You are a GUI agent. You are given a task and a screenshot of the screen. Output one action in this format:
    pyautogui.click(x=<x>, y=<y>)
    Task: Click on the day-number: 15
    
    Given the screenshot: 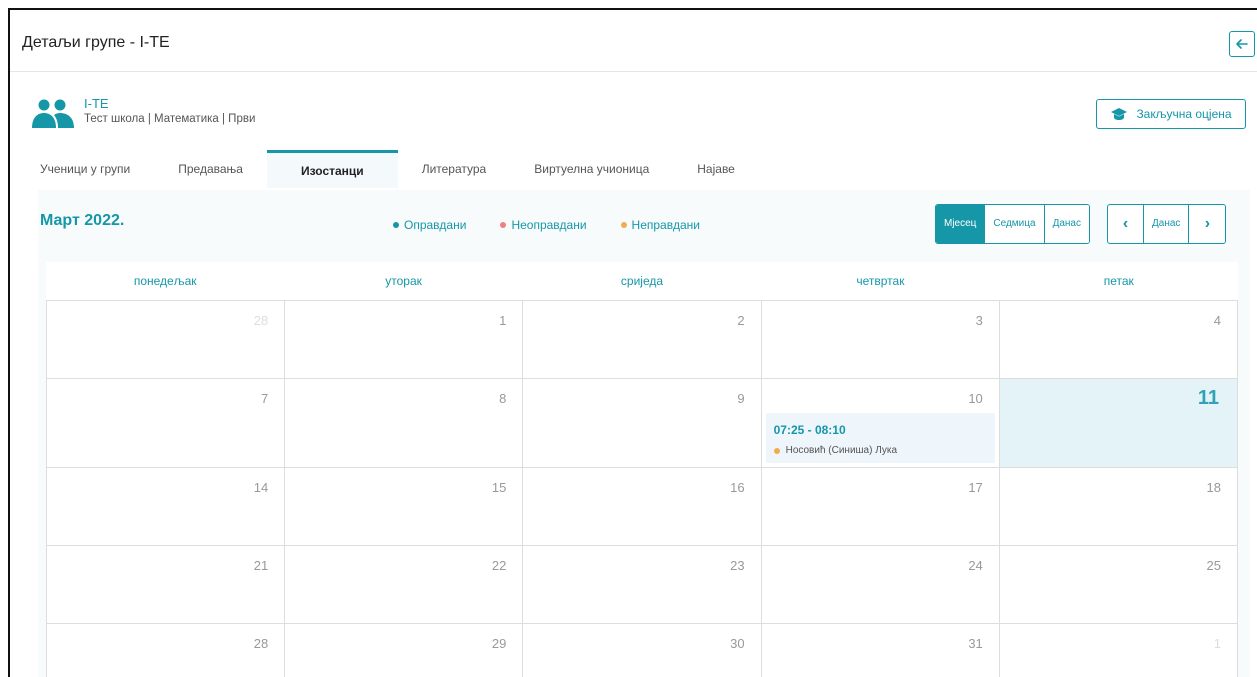 What is the action you would take?
    pyautogui.click(x=499, y=487)
    